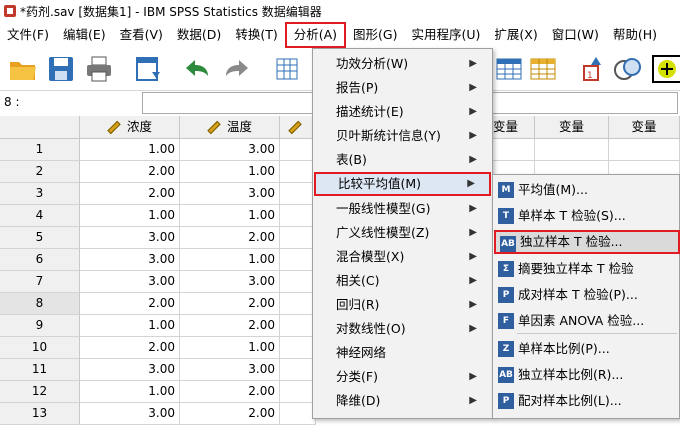  What do you see at coordinates (445, 35) in the screenshot?
I see `menu-utilities: 实用程序(U)` at bounding box center [445, 35].